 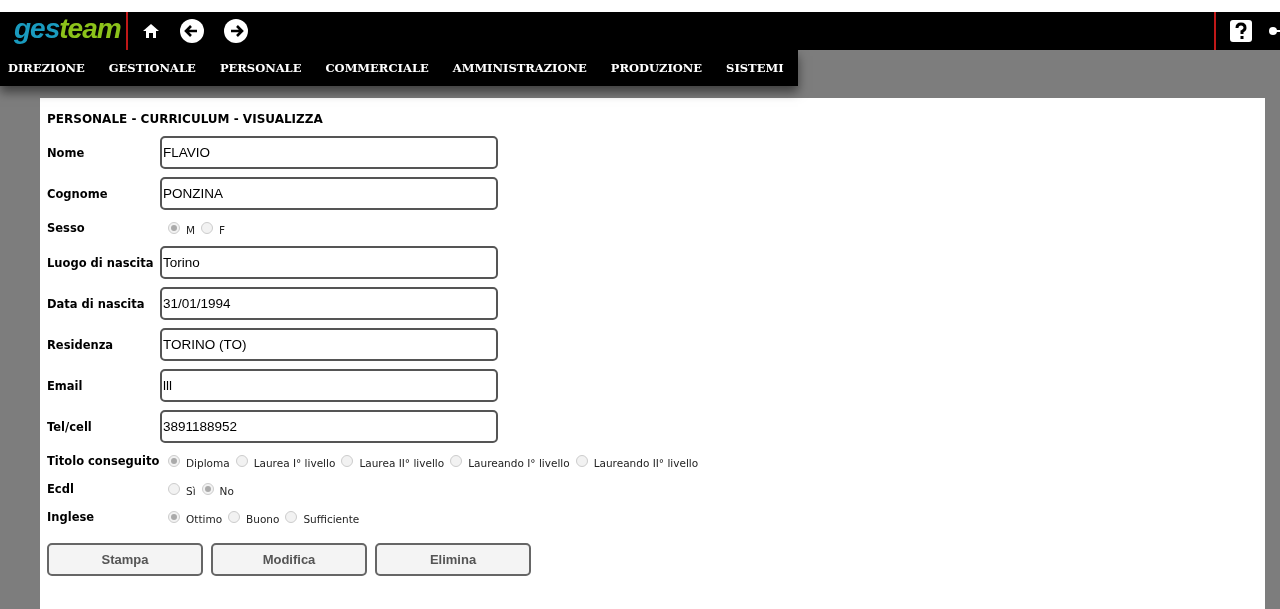 What do you see at coordinates (66, 228) in the screenshot?
I see `field-label: Sesso` at bounding box center [66, 228].